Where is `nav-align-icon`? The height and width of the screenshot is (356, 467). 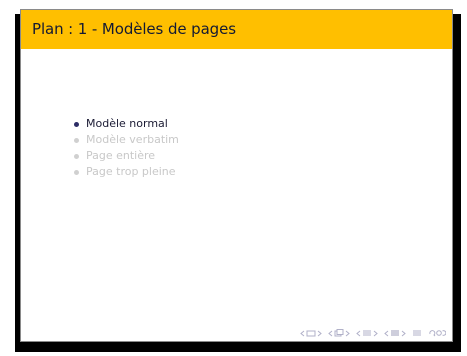
nav-align-icon is located at coordinates (417, 333).